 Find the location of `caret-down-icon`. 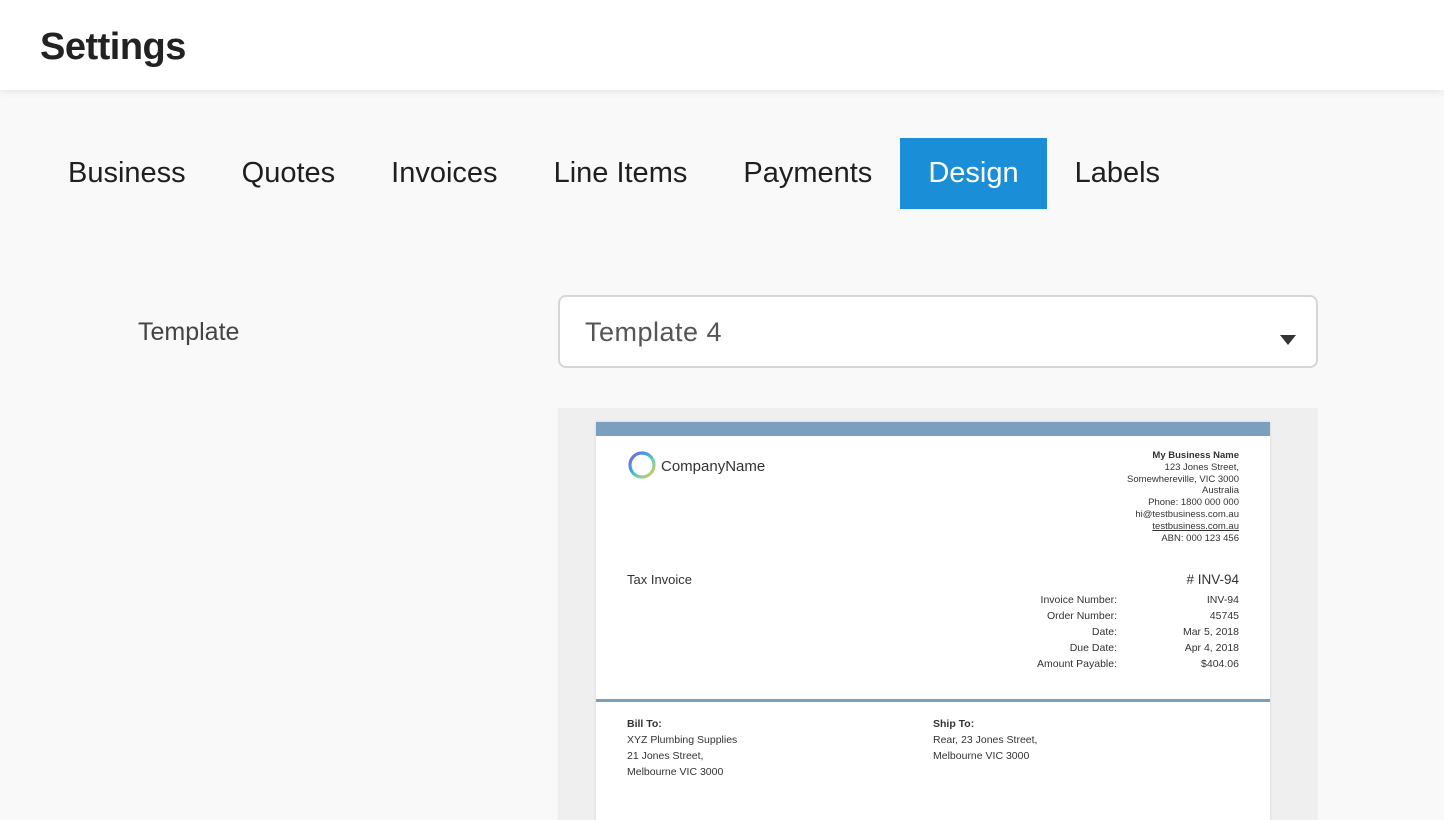

caret-down-icon is located at coordinates (1288, 340).